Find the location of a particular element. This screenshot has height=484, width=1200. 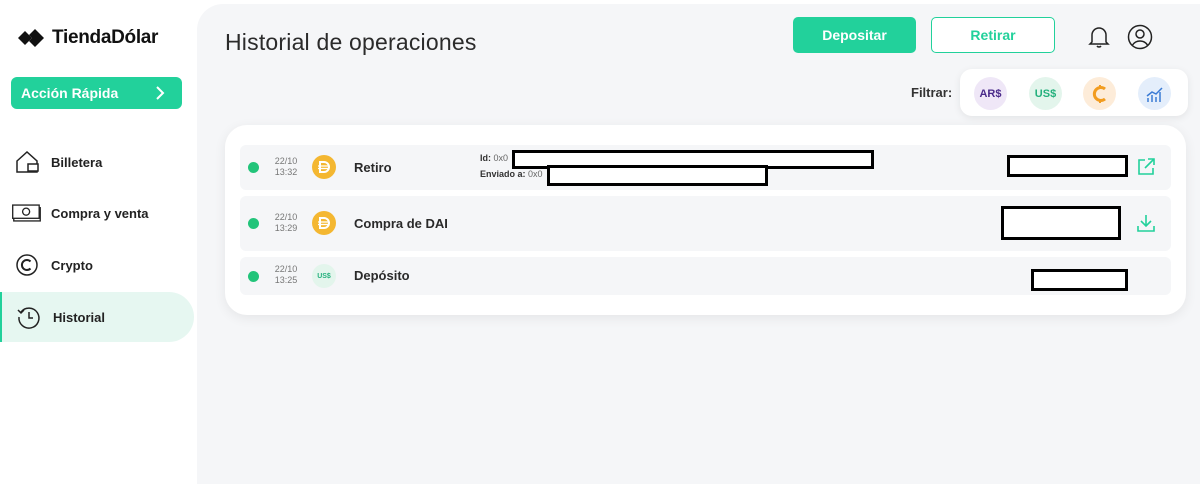

operation-label: Retiro is located at coordinates (373, 167).